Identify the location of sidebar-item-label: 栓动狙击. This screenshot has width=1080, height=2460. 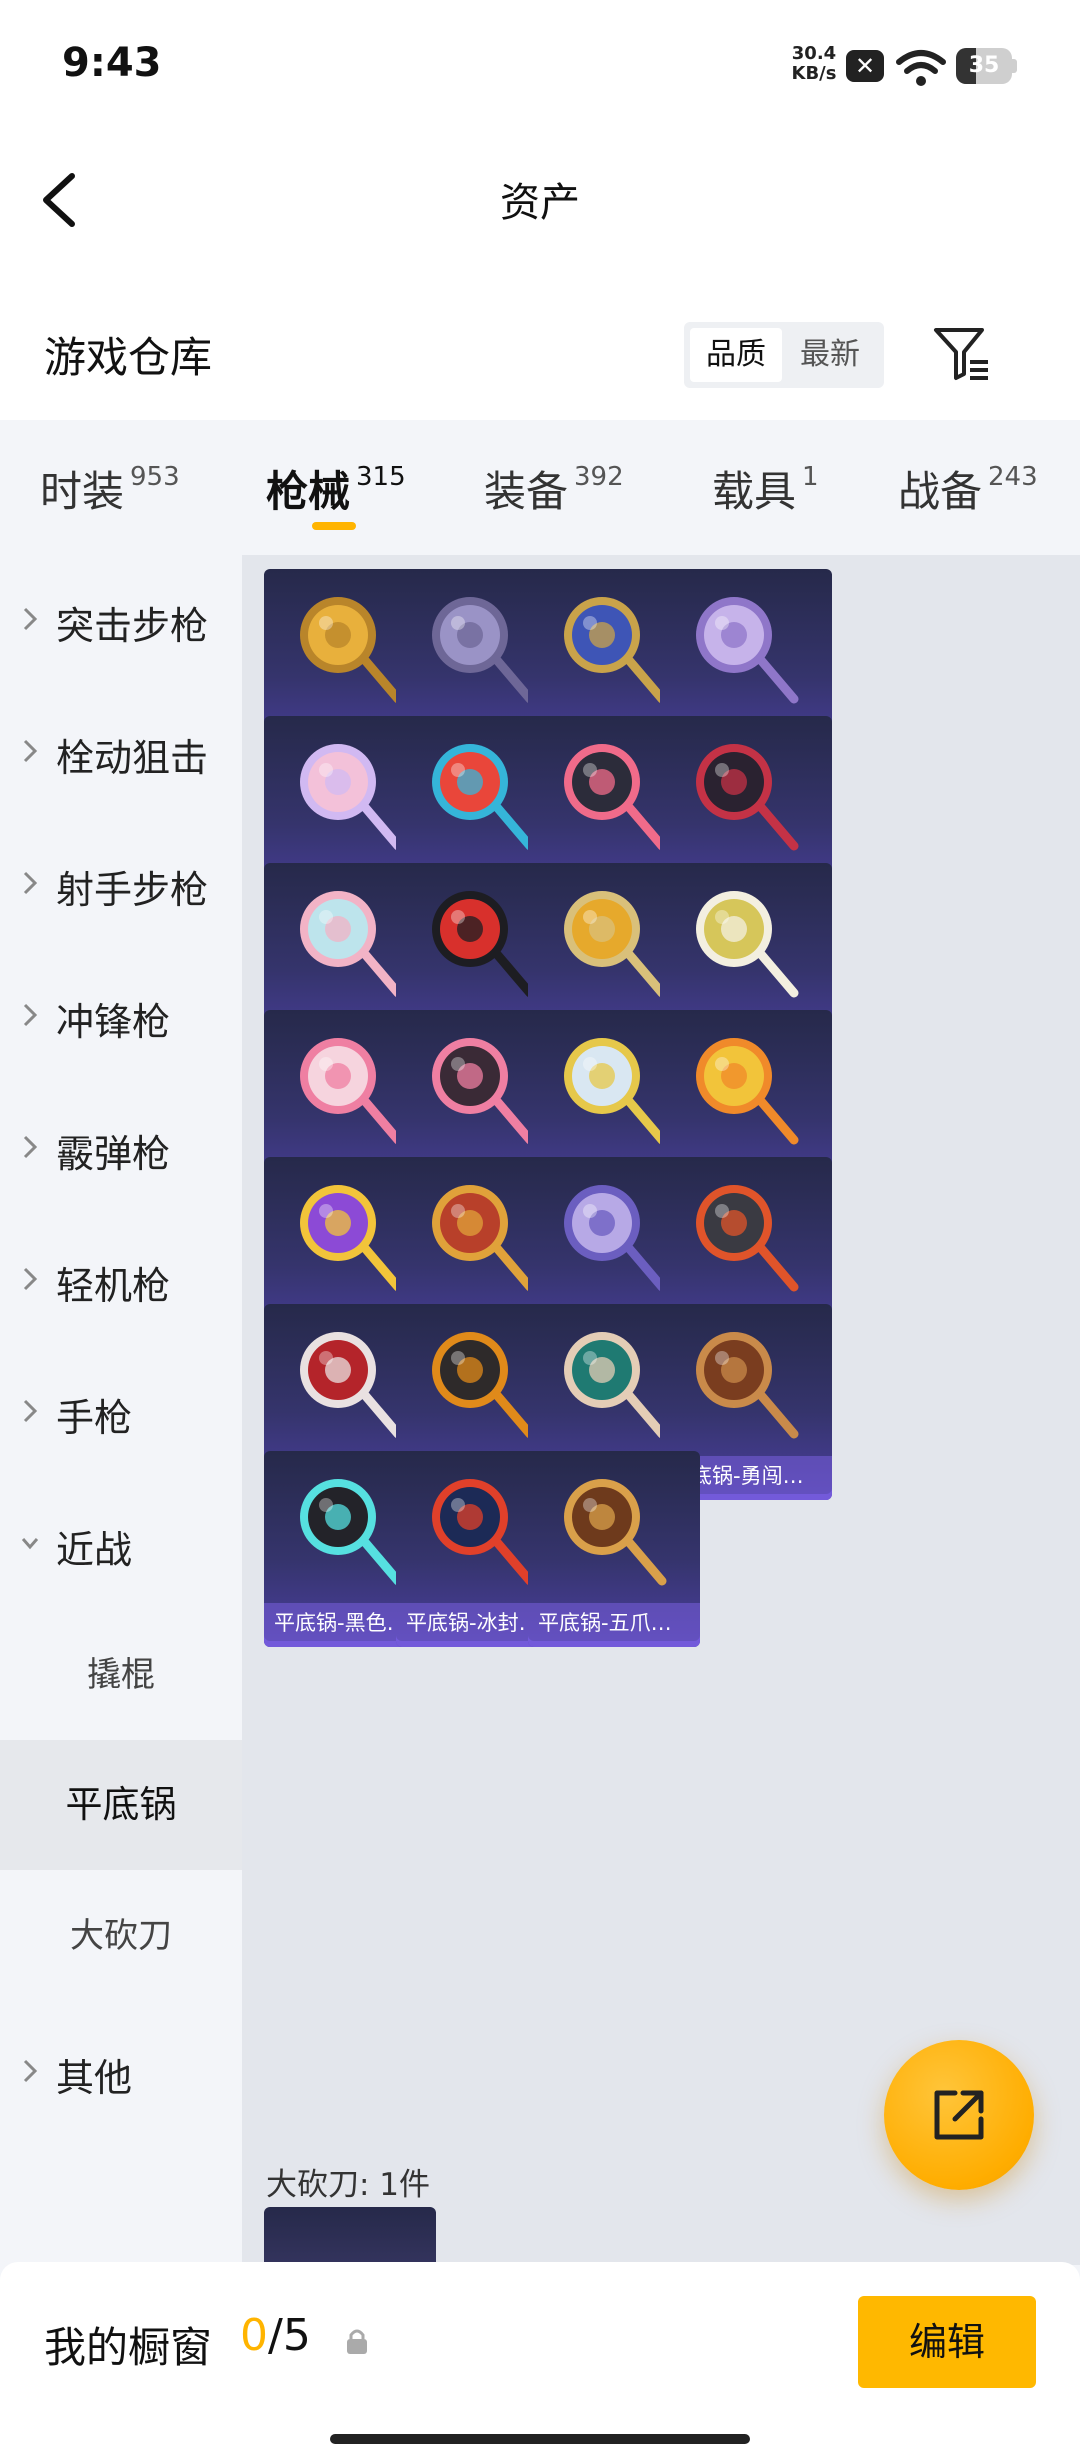
(132, 758).